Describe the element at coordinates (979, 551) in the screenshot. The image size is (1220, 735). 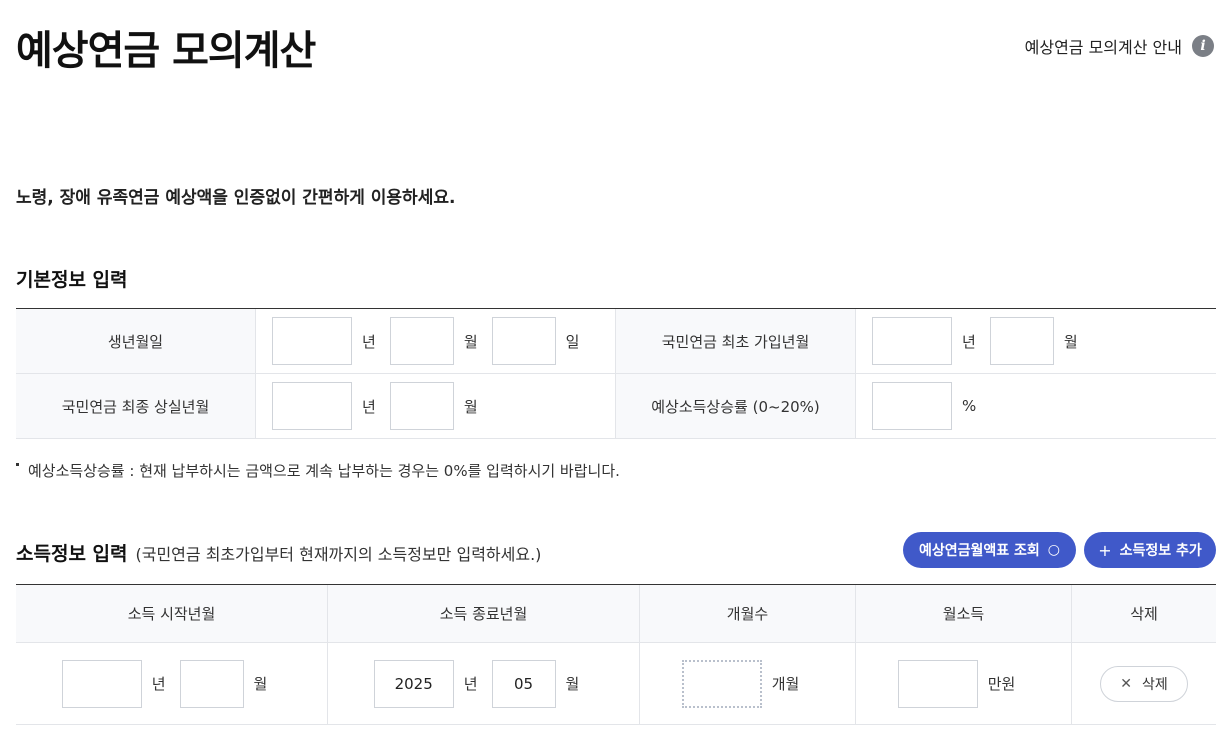
I see `lookup-button-label: 예상연금월액표 조회` at that location.